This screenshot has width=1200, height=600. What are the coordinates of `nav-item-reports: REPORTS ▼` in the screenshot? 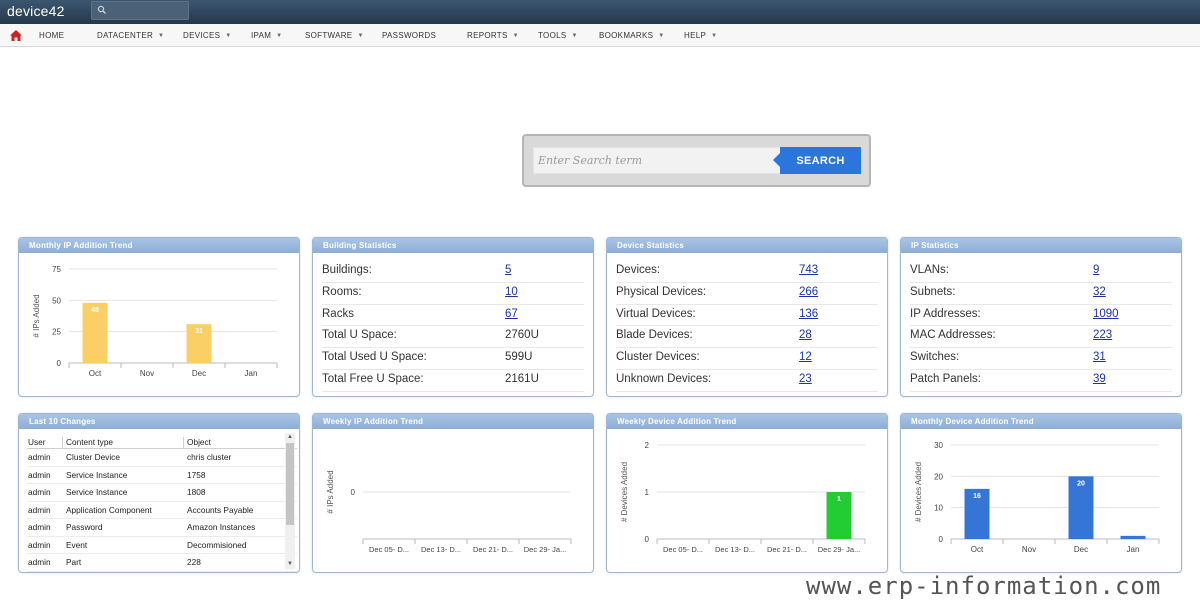 It's located at (493, 35).